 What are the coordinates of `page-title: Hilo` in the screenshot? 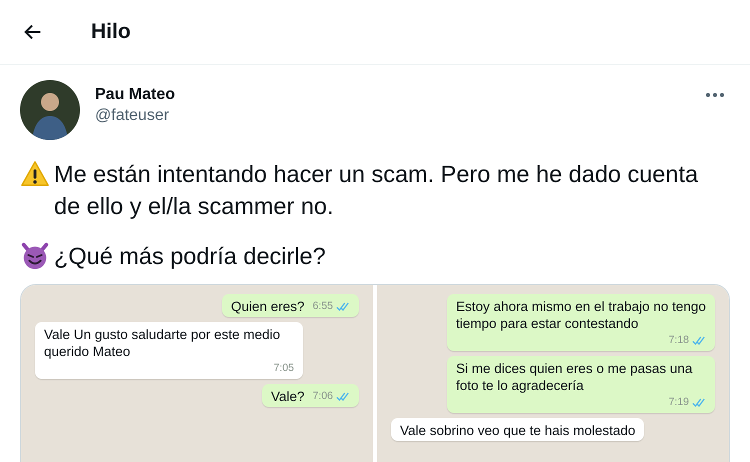 It's located at (111, 32).